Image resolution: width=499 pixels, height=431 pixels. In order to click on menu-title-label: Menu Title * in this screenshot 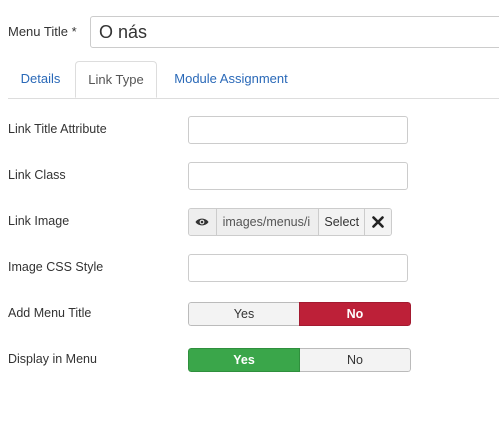, I will do `click(42, 31)`.